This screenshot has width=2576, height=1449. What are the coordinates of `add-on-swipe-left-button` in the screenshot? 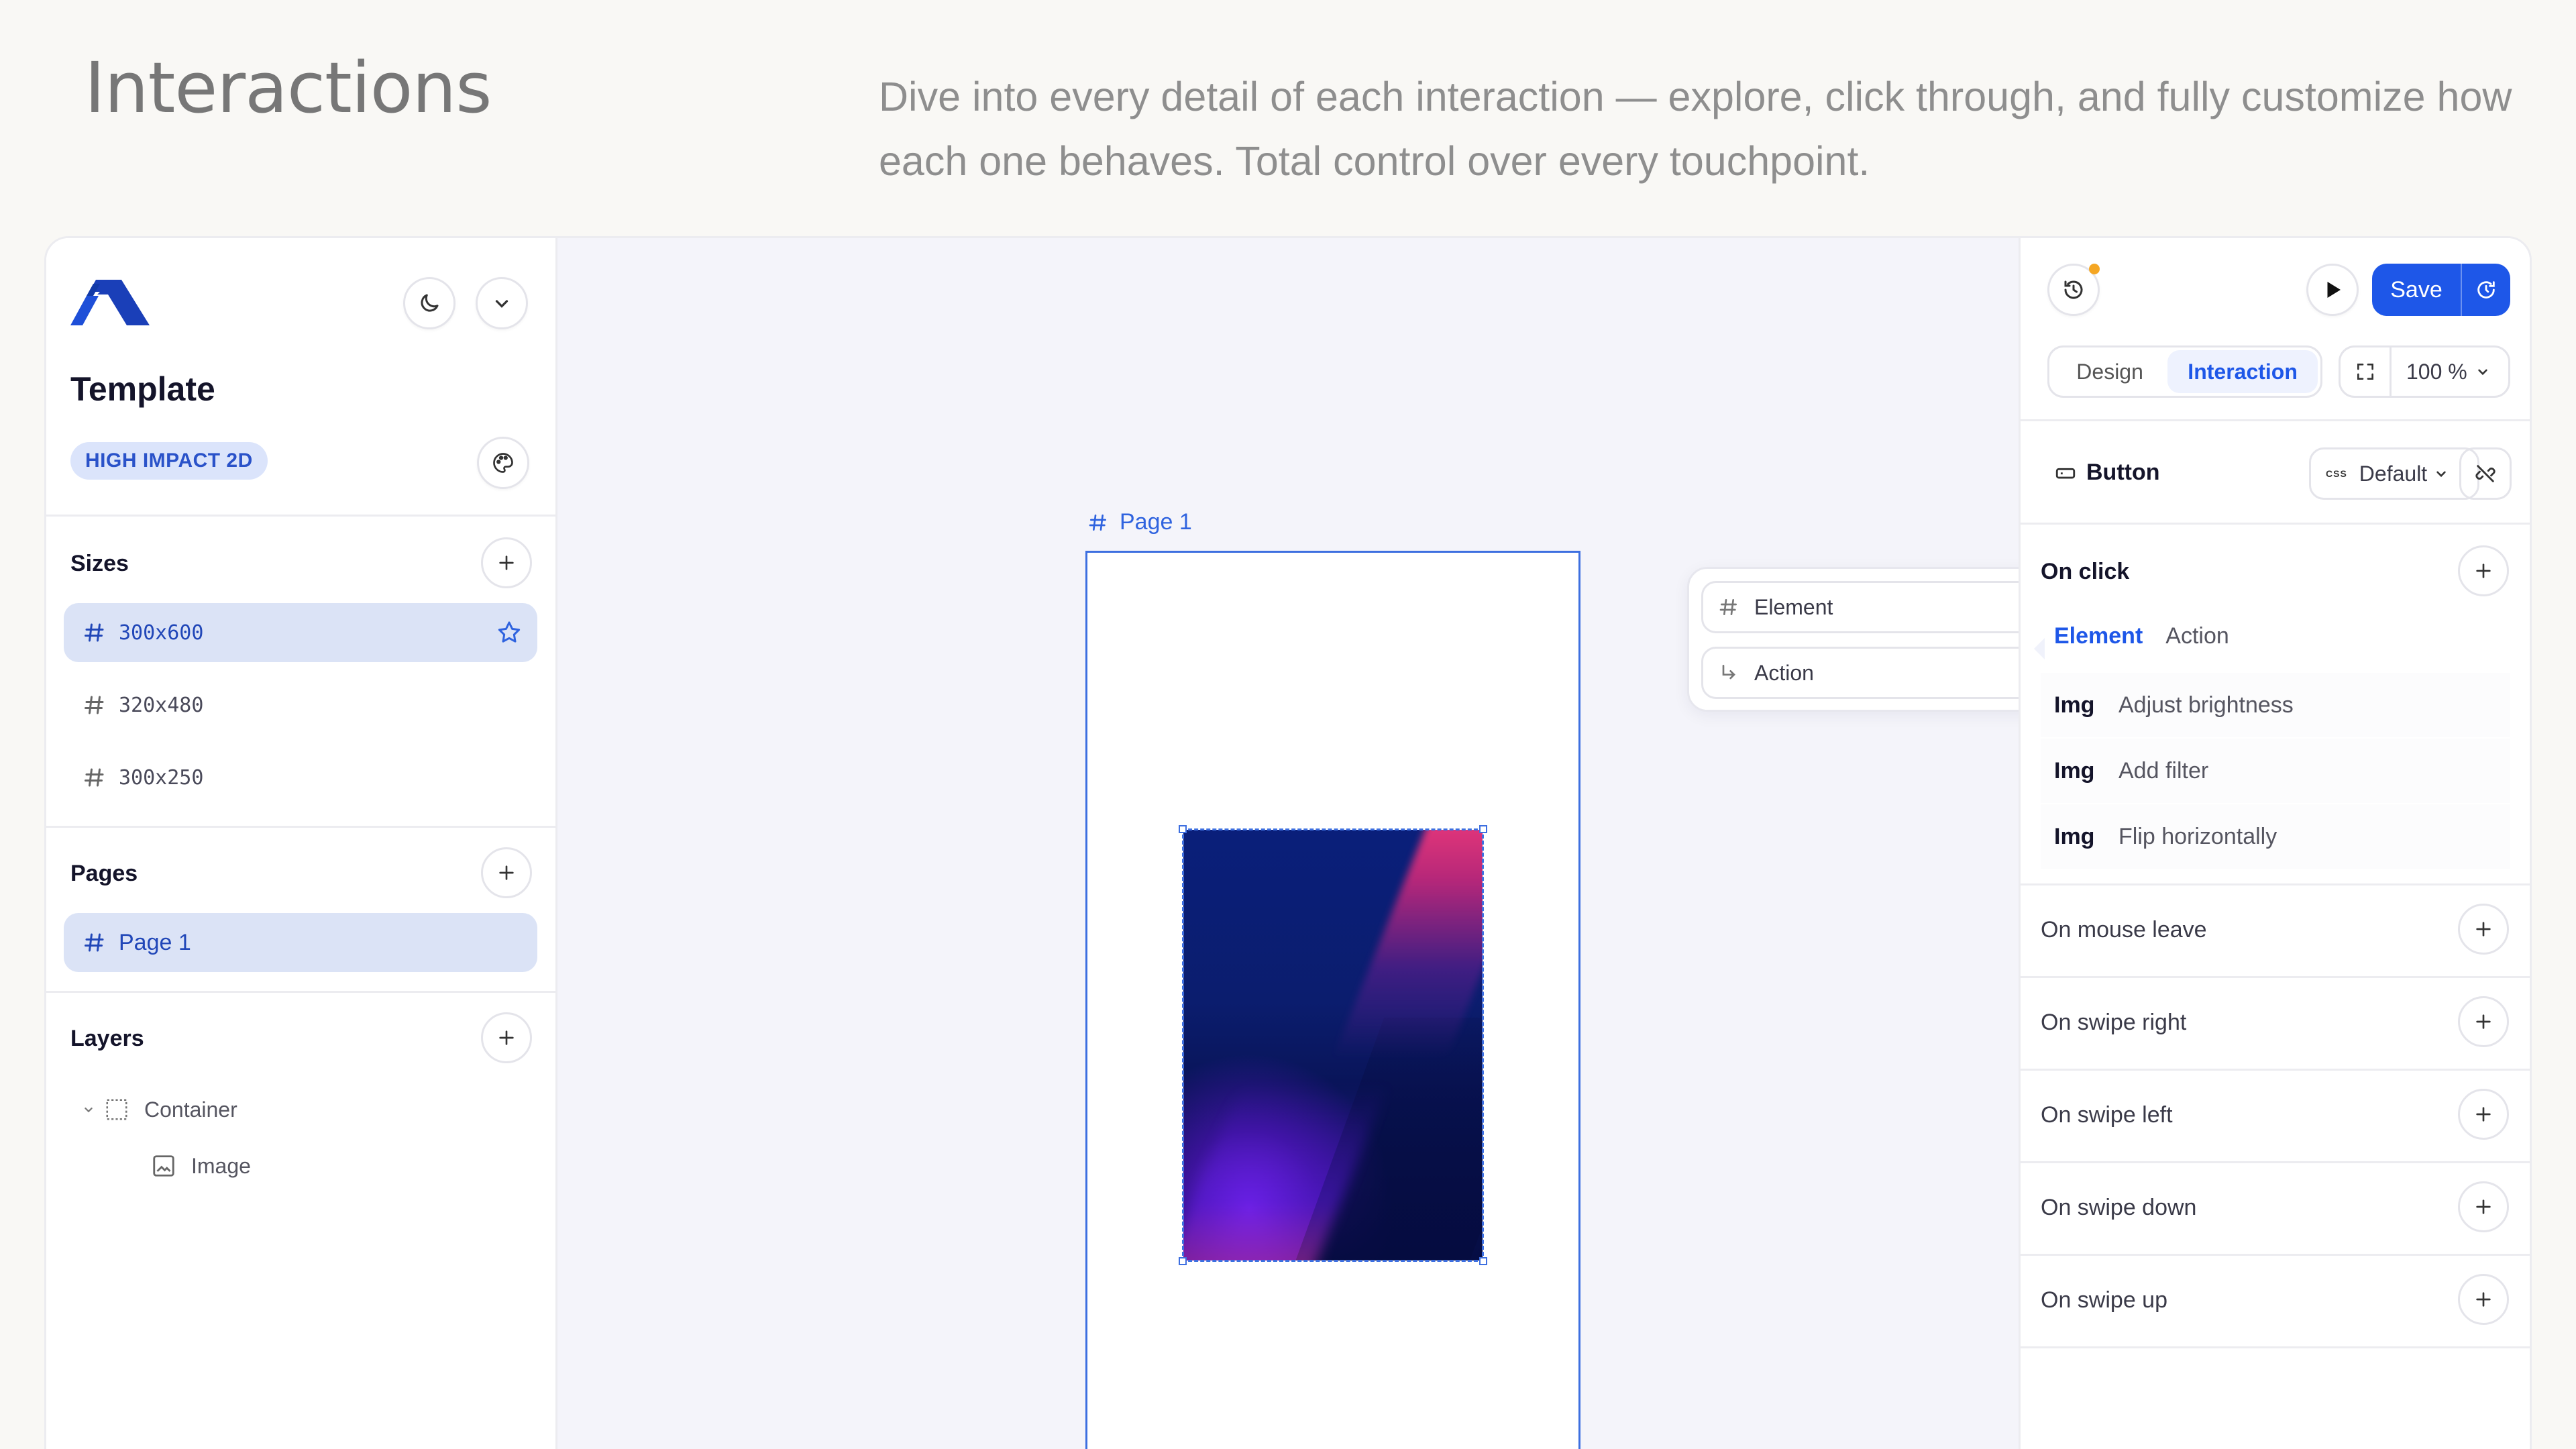 It's located at (2483, 1114).